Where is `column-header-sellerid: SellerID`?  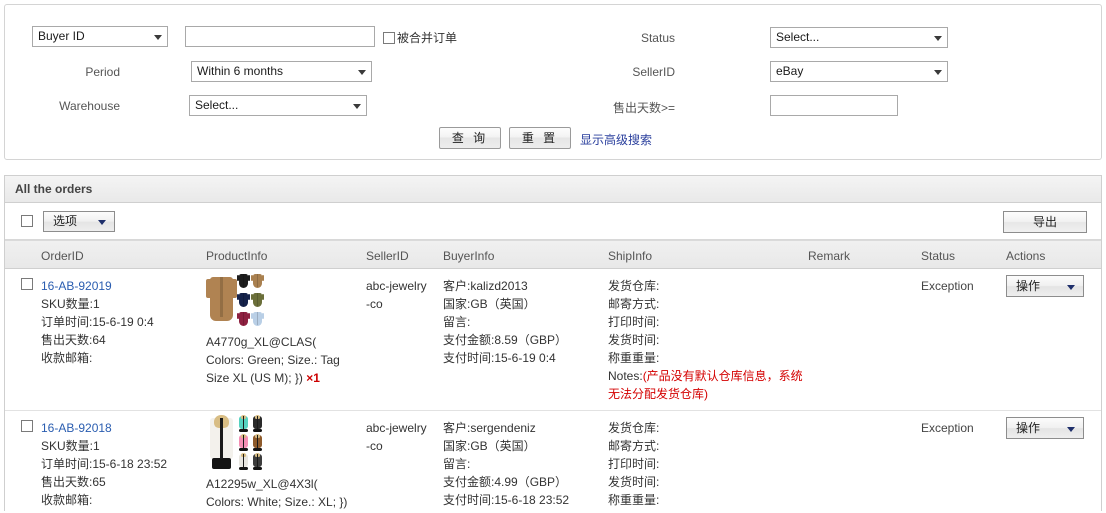
column-header-sellerid: SellerID is located at coordinates (387, 256).